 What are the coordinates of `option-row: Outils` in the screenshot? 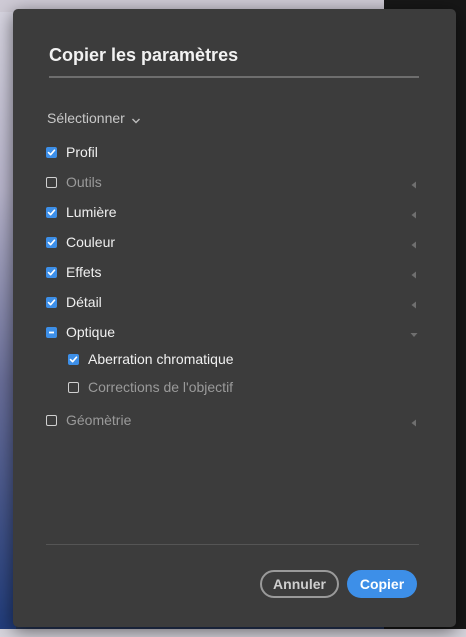 It's located at (232, 182).